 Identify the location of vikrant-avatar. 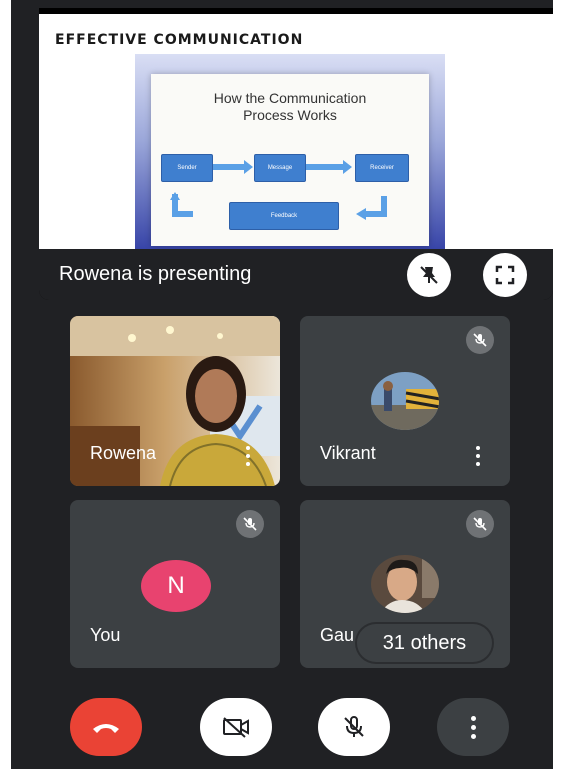
(405, 401).